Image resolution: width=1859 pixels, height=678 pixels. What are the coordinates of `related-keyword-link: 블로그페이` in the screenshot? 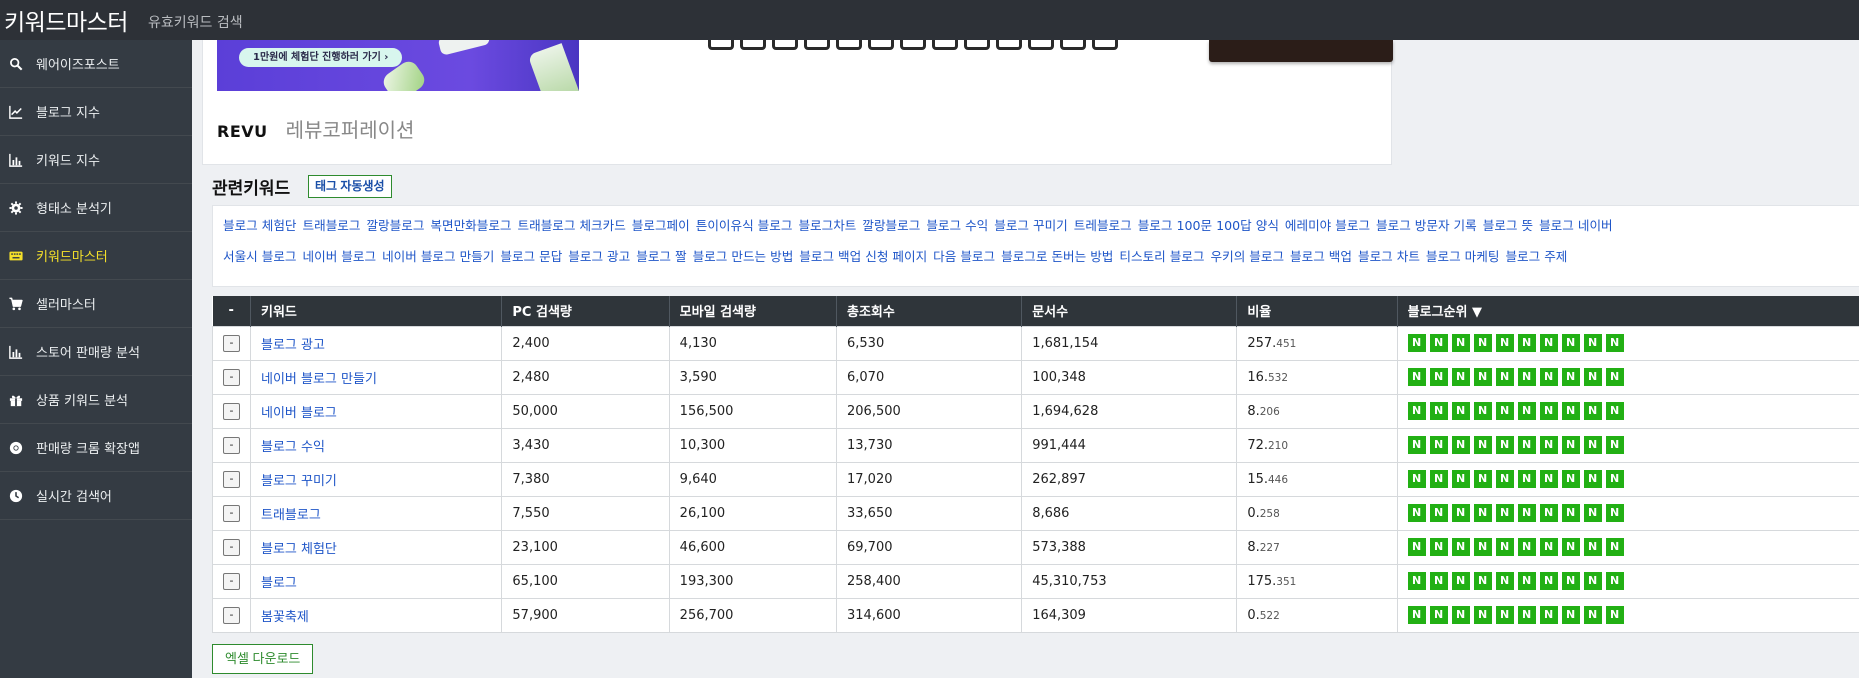 It's located at (661, 225).